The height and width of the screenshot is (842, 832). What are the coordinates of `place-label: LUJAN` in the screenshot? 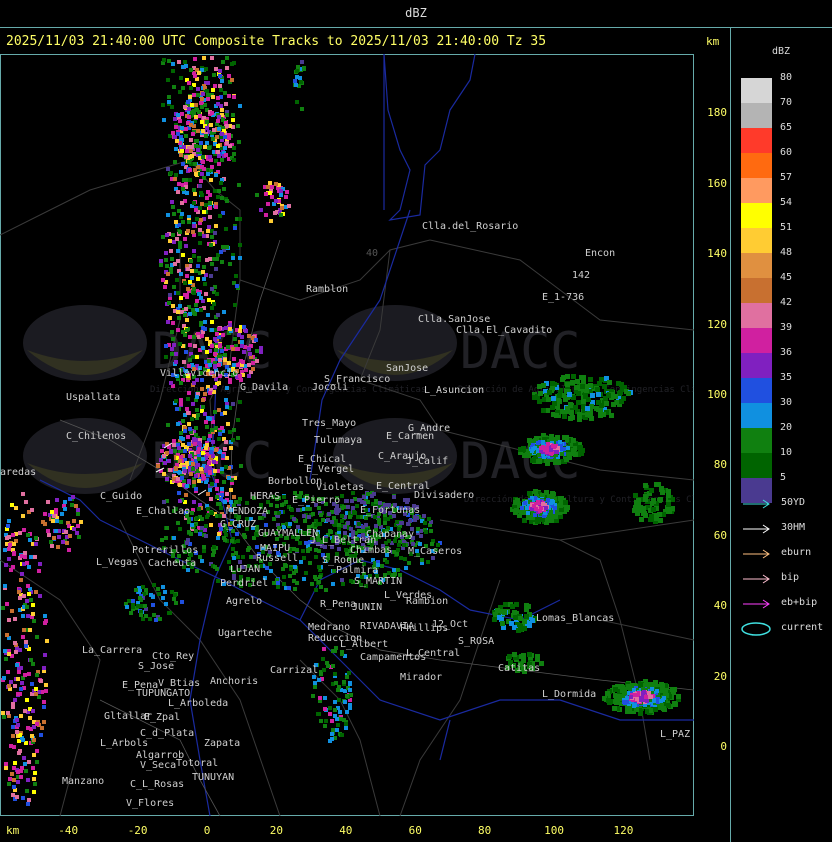 It's located at (245, 569).